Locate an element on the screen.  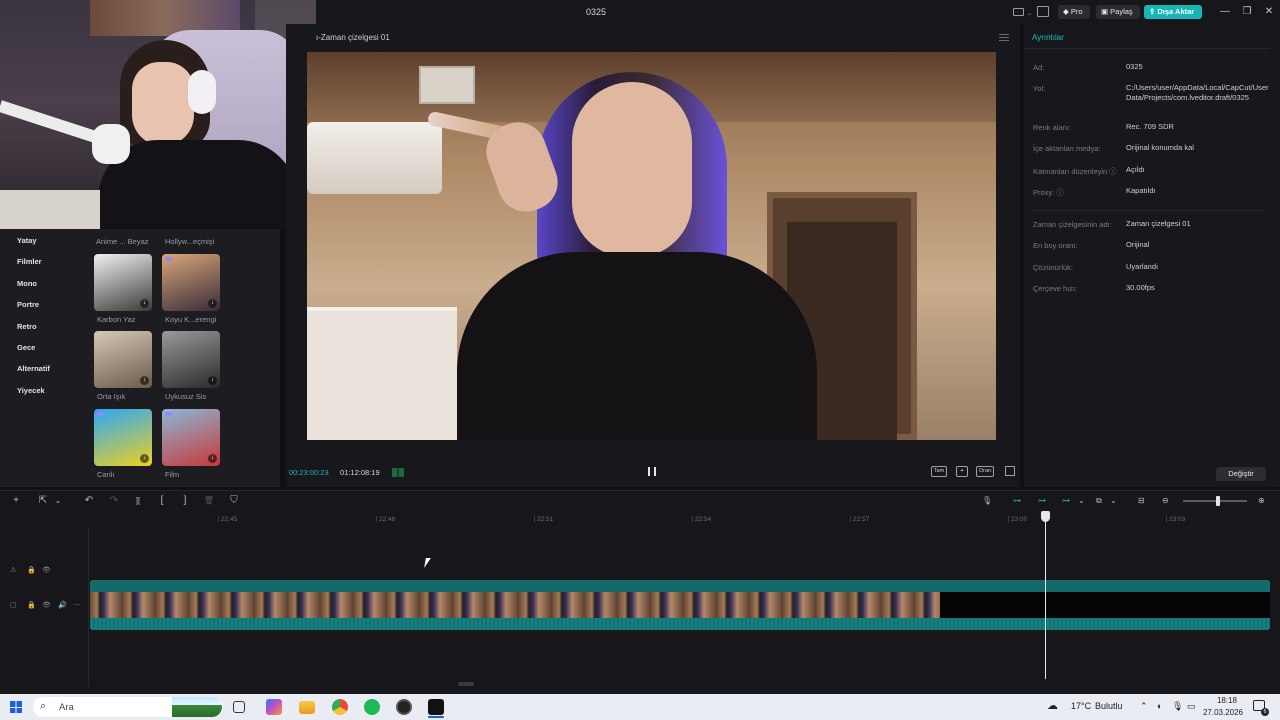
clip-blank-section is located at coordinates (1105, 605).